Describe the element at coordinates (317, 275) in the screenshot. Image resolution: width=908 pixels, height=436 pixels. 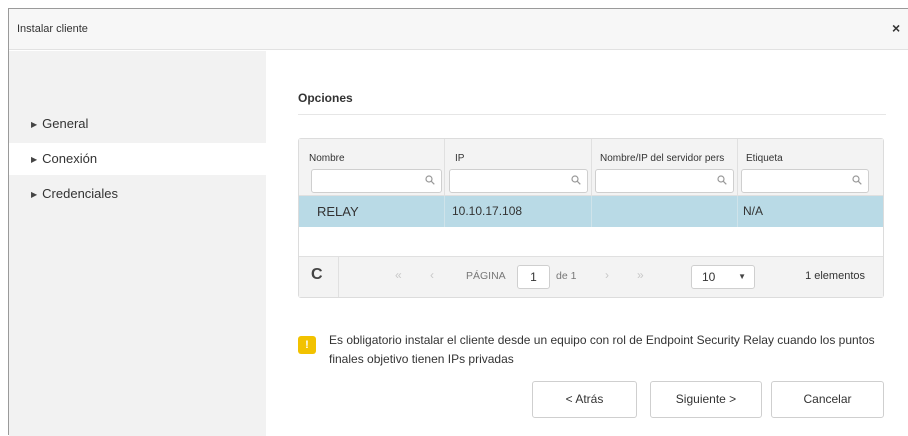
I see `refresh-icon: C` at that location.